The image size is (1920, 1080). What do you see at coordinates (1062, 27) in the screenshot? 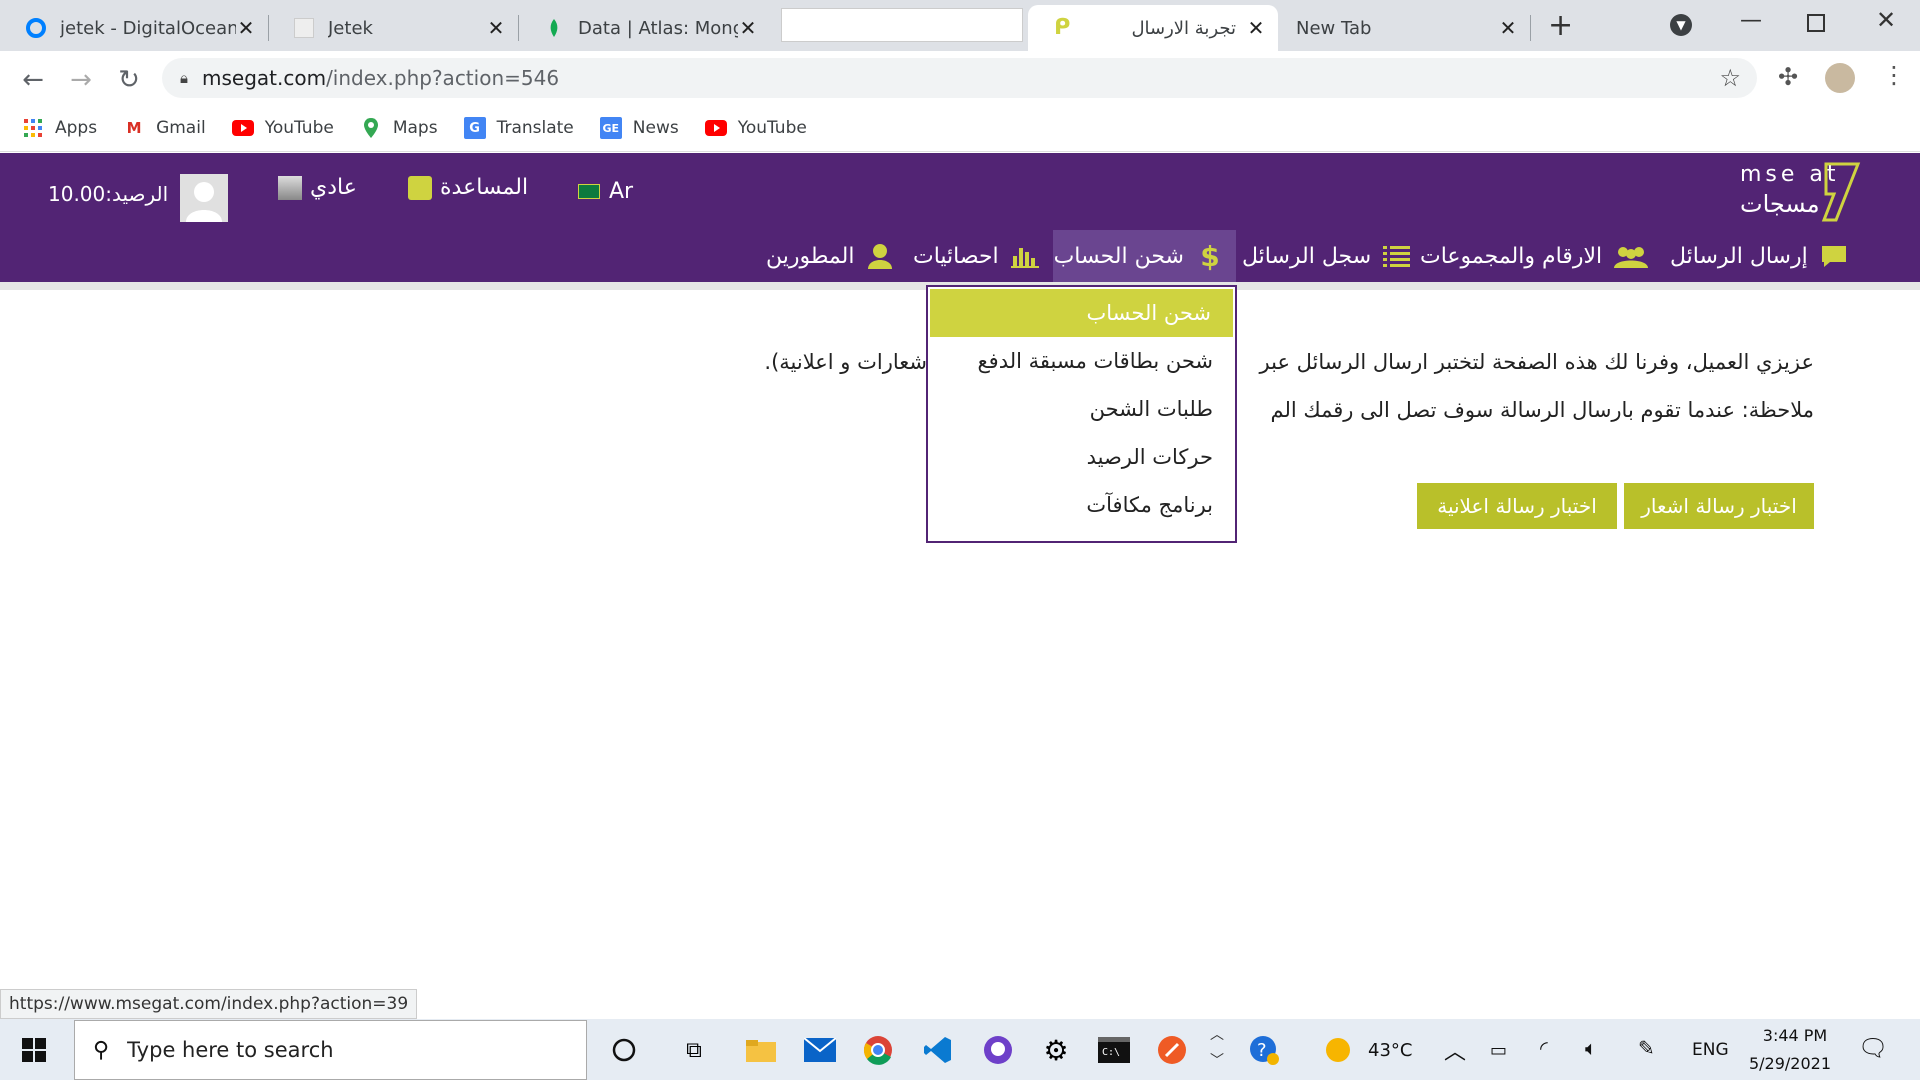
I see `msegat-favicon-icon: ᑭ` at bounding box center [1062, 27].